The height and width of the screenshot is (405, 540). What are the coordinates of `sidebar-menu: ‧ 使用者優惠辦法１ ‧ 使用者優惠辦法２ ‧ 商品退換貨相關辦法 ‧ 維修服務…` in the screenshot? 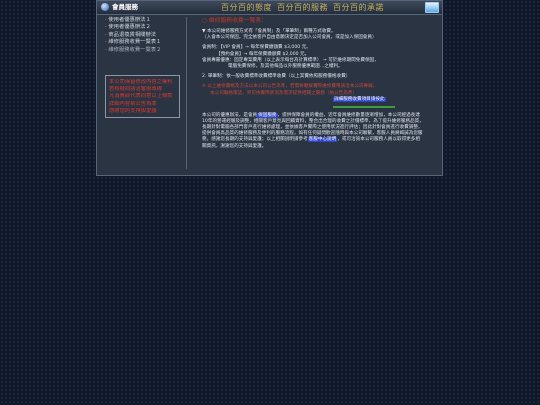 It's located at (147, 35).